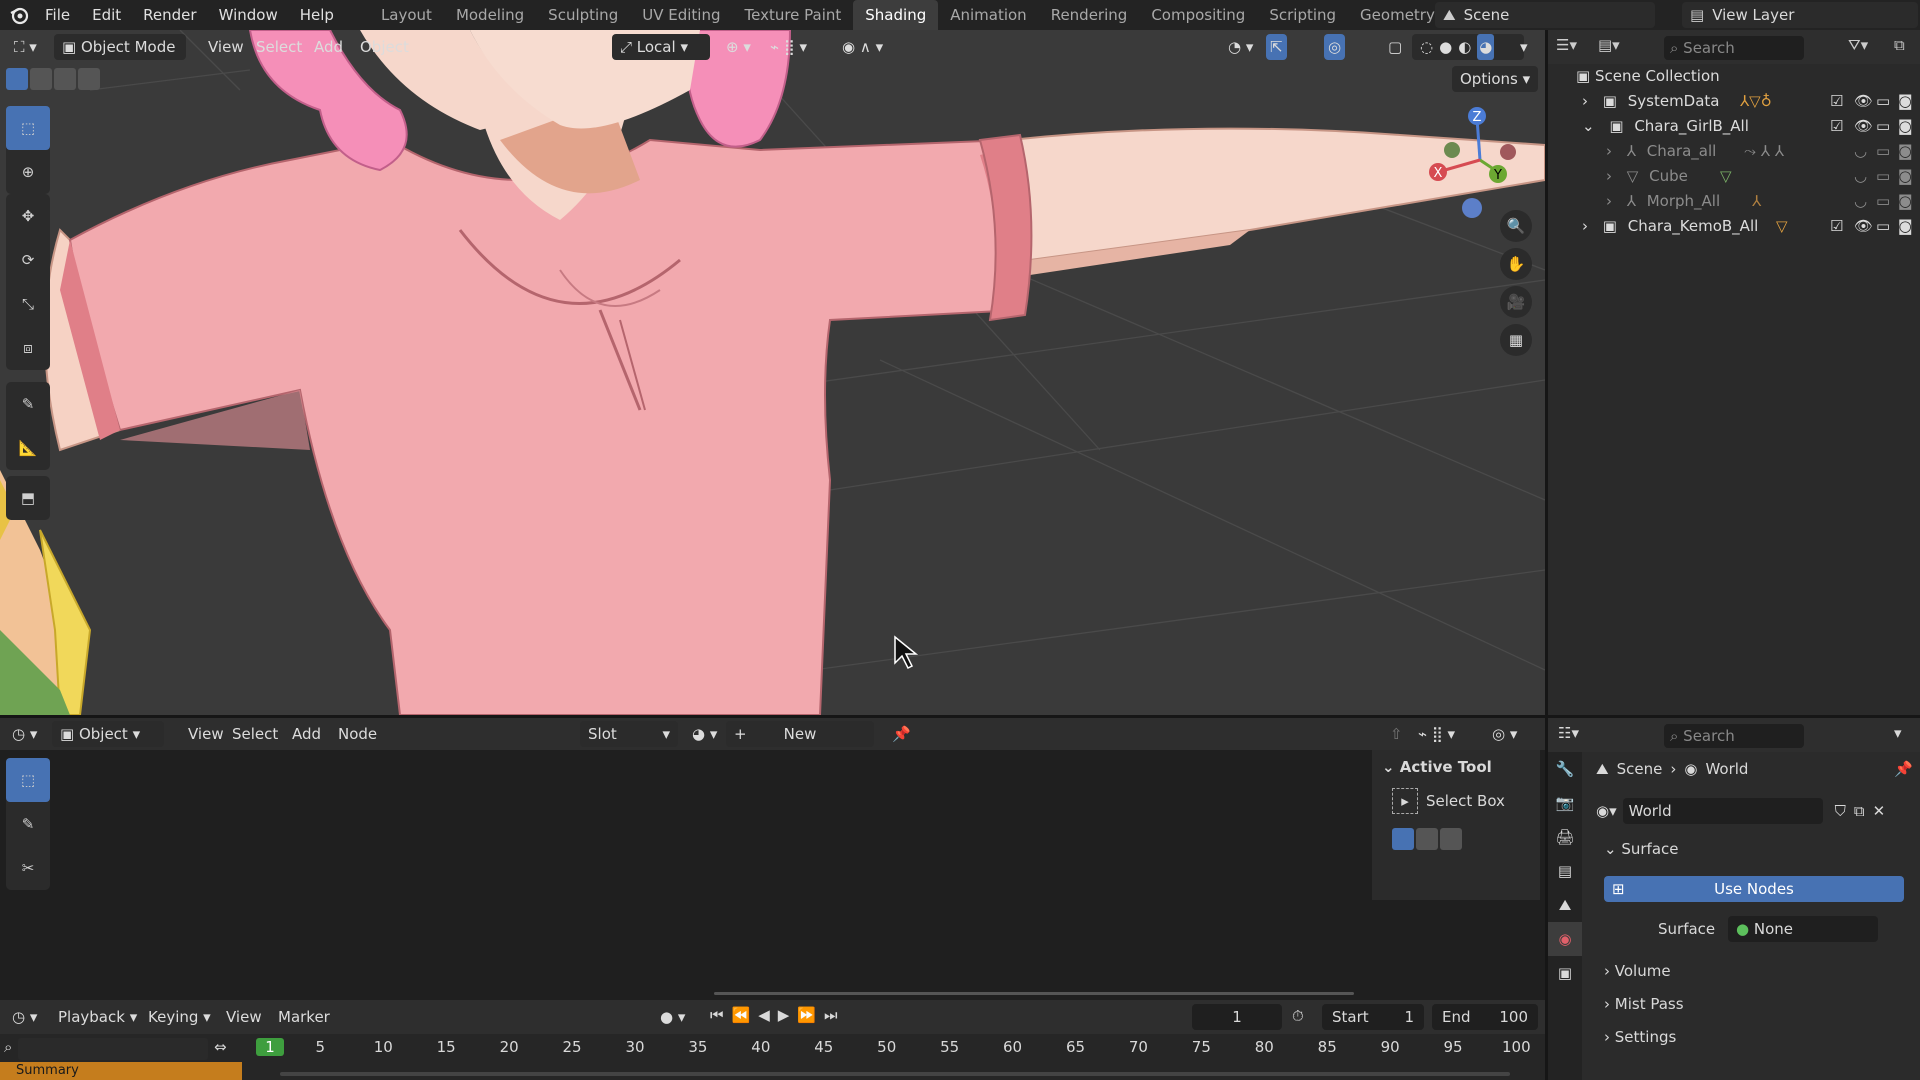 The image size is (1920, 1080). I want to click on keying-menu: Keying ▾, so click(179, 1017).